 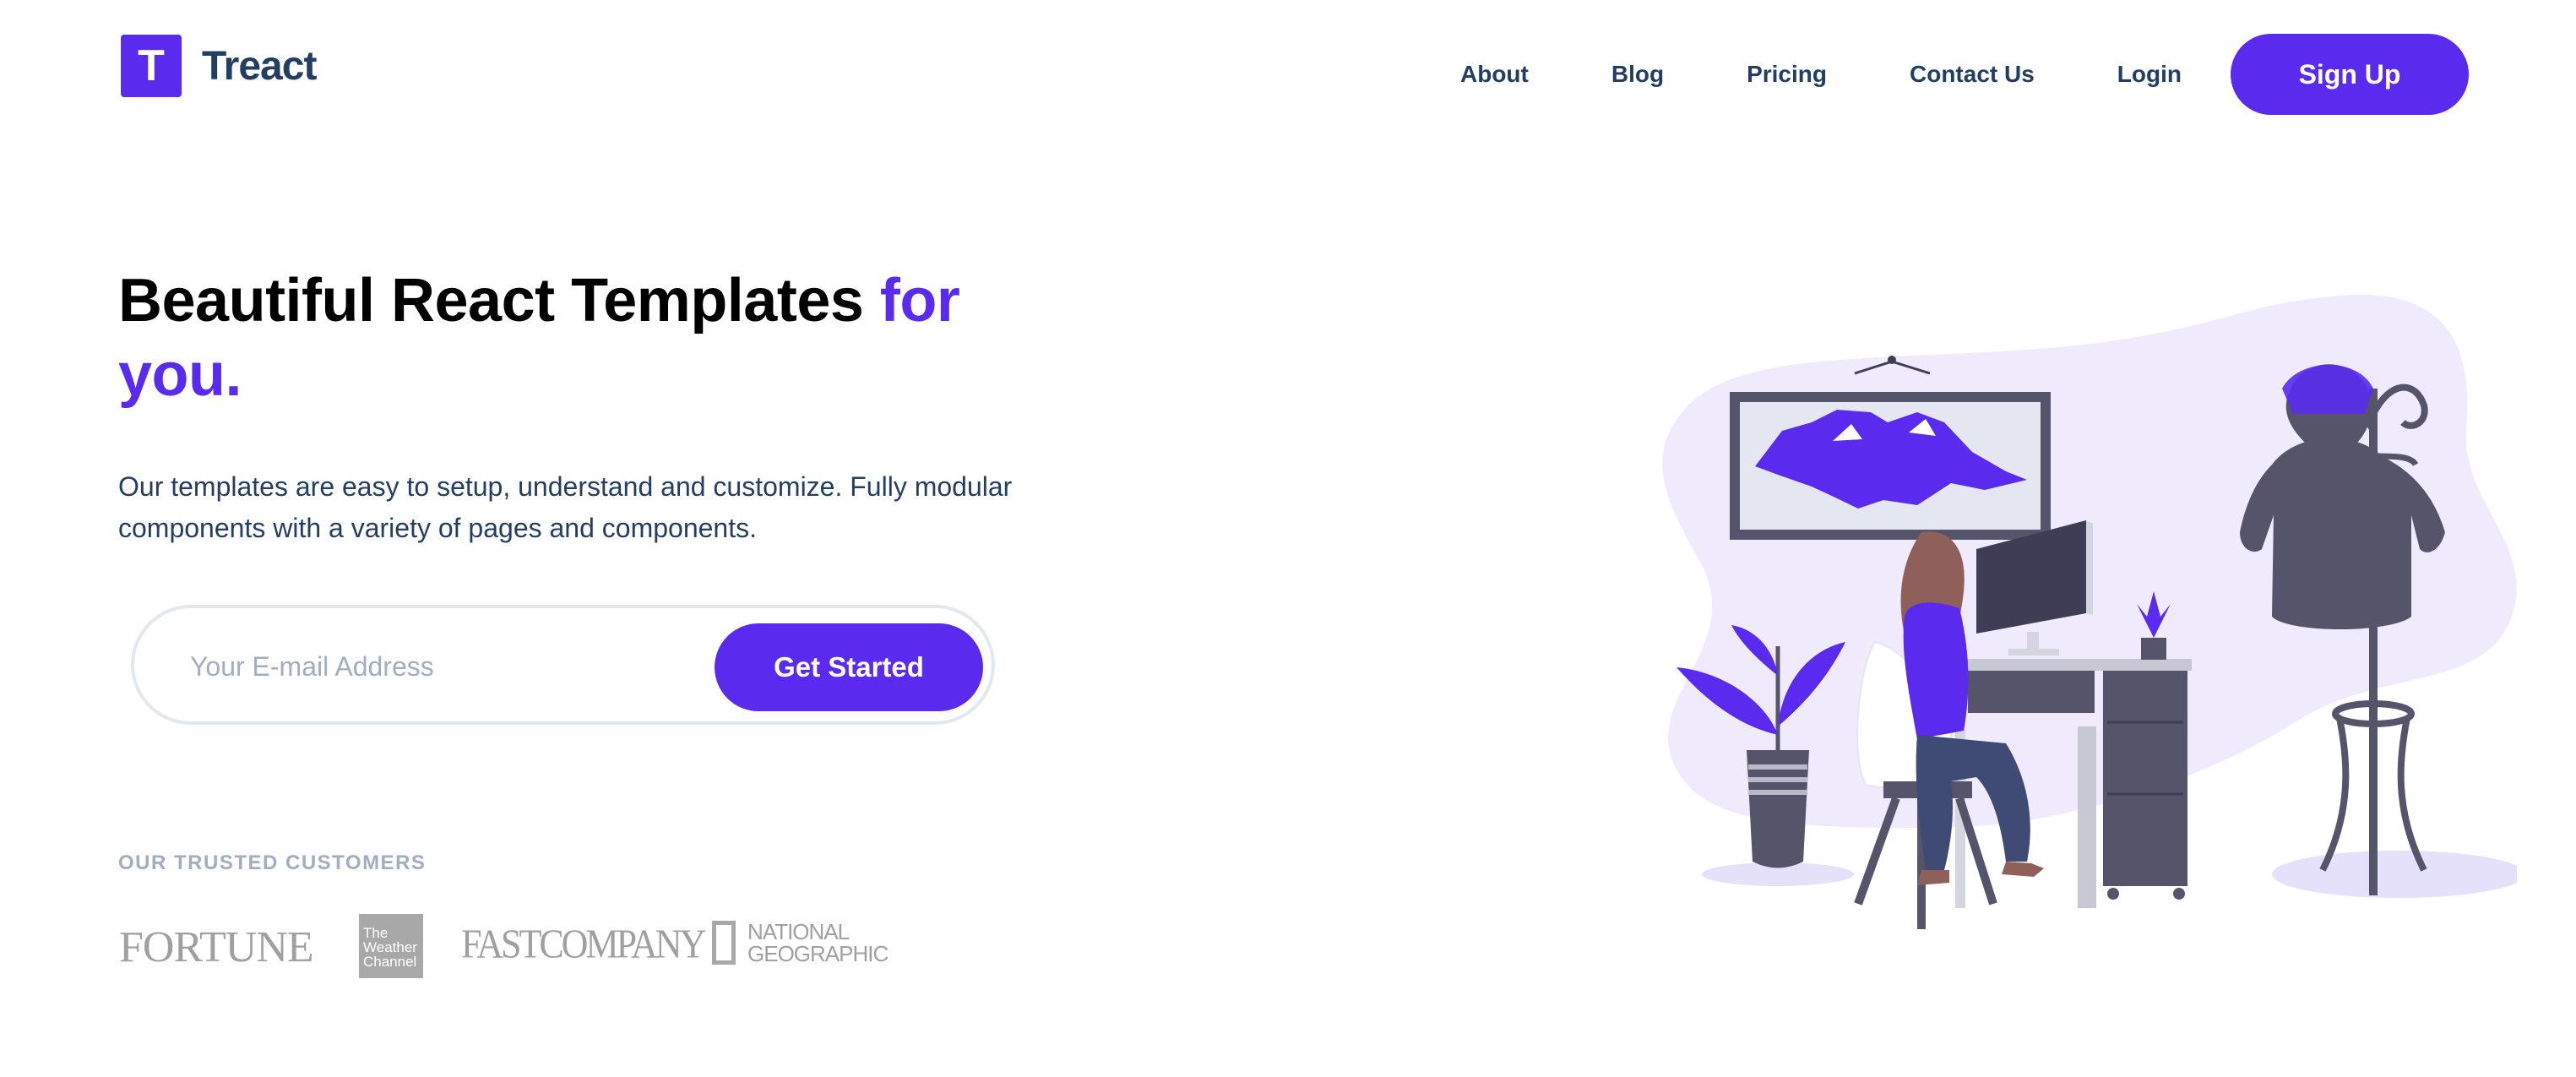 What do you see at coordinates (2149, 75) in the screenshot?
I see `nav-login-link: Login` at bounding box center [2149, 75].